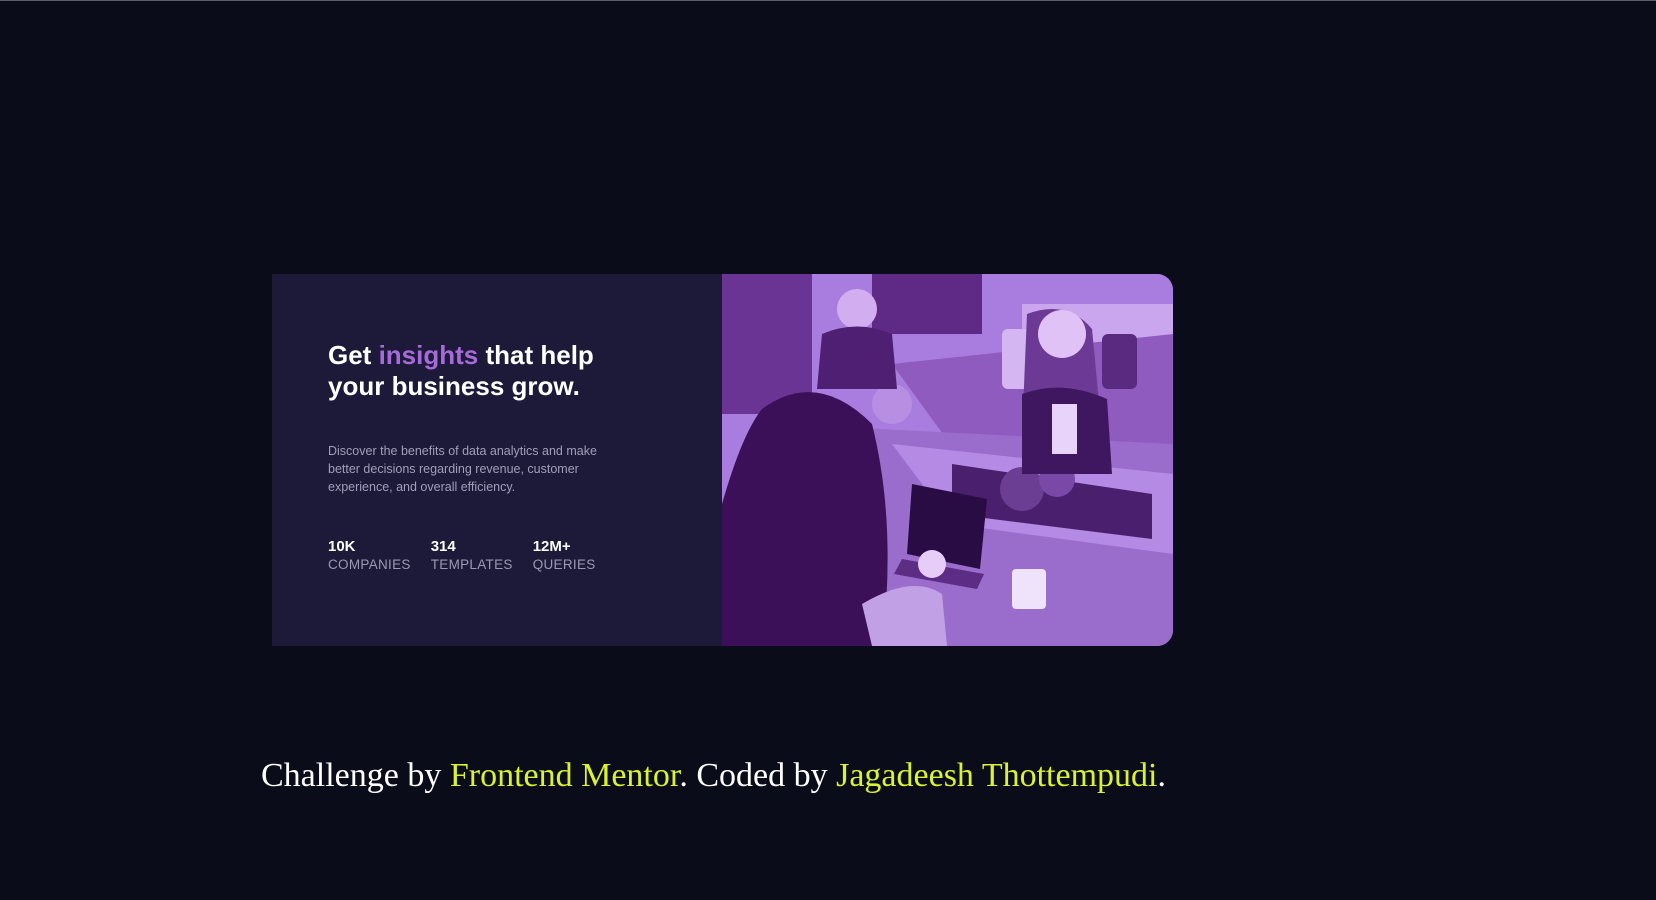 The image size is (1656, 900). I want to click on footer-prefix: Challenge by, so click(355, 775).